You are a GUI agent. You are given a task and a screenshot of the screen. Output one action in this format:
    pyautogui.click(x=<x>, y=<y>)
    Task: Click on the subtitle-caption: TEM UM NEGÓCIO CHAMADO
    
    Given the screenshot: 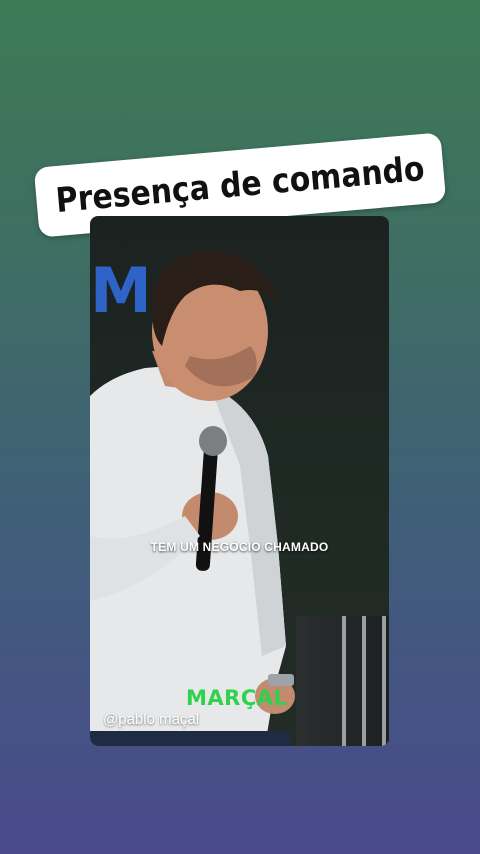 What is the action you would take?
    pyautogui.click(x=239, y=547)
    